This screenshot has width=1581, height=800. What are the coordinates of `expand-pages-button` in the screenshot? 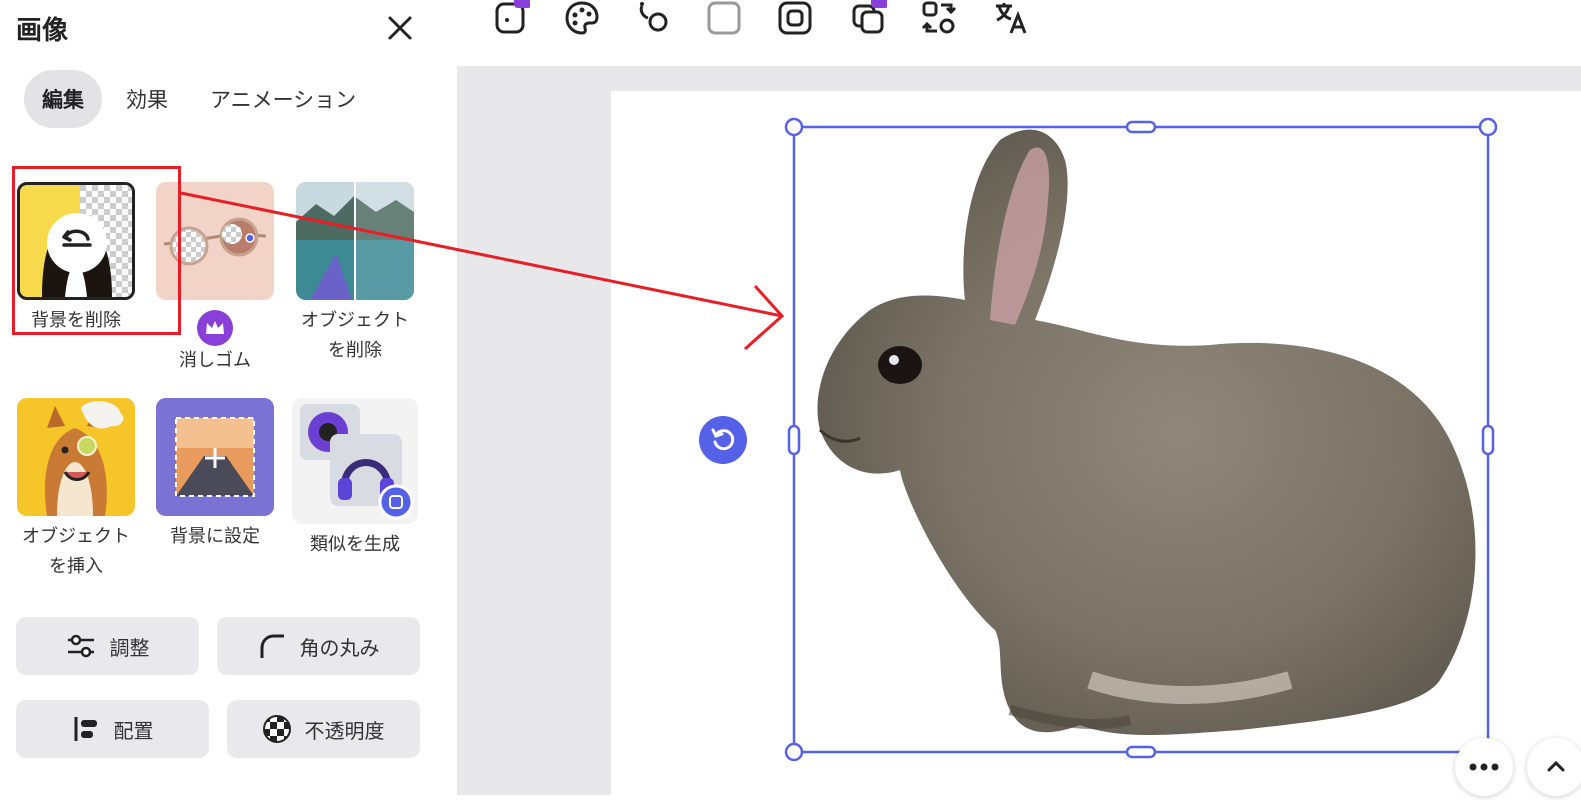 It's located at (1554, 767).